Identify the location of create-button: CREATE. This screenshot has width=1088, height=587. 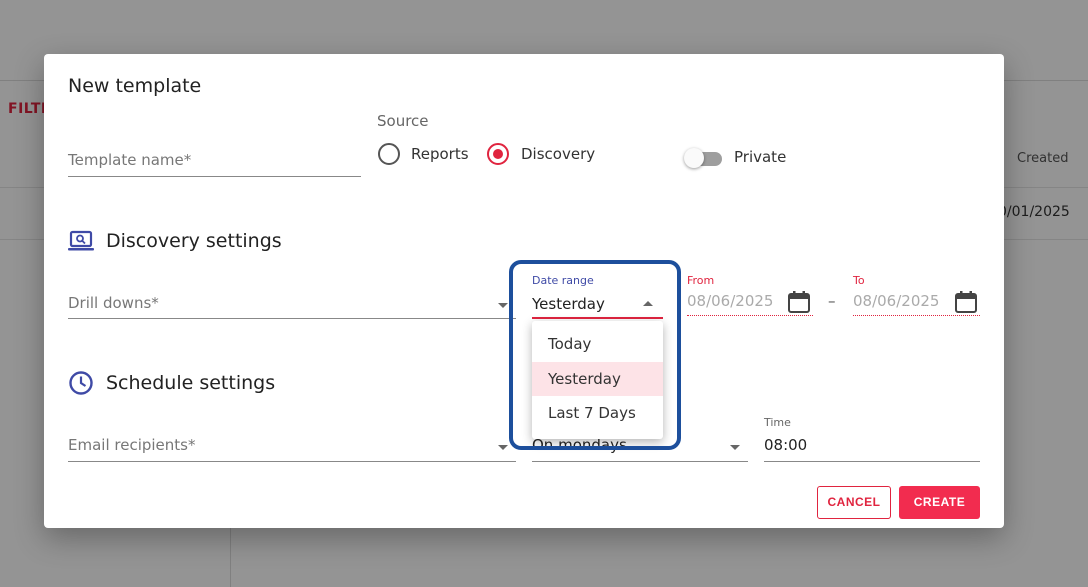
(939, 502).